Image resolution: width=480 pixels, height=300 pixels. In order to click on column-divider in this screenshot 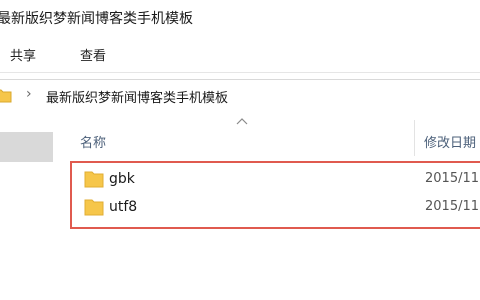, I will do `click(414, 138)`.